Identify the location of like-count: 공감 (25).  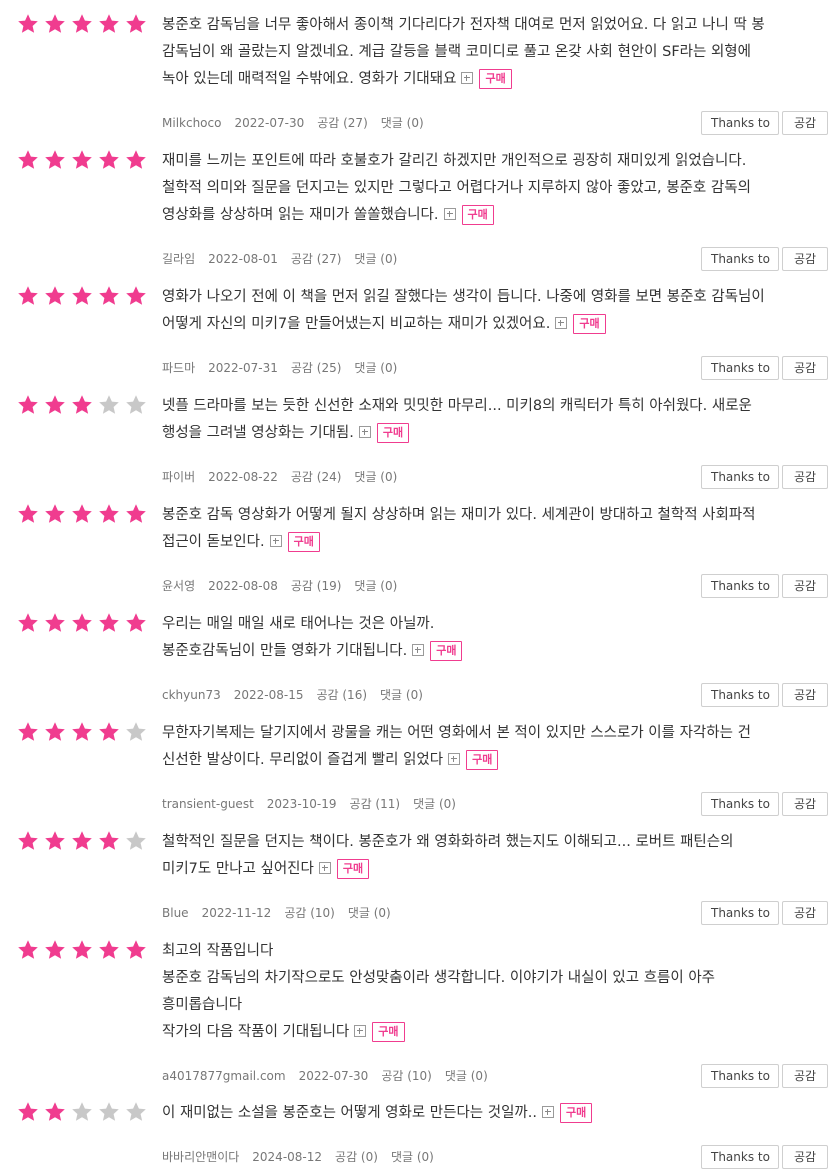
(316, 368).